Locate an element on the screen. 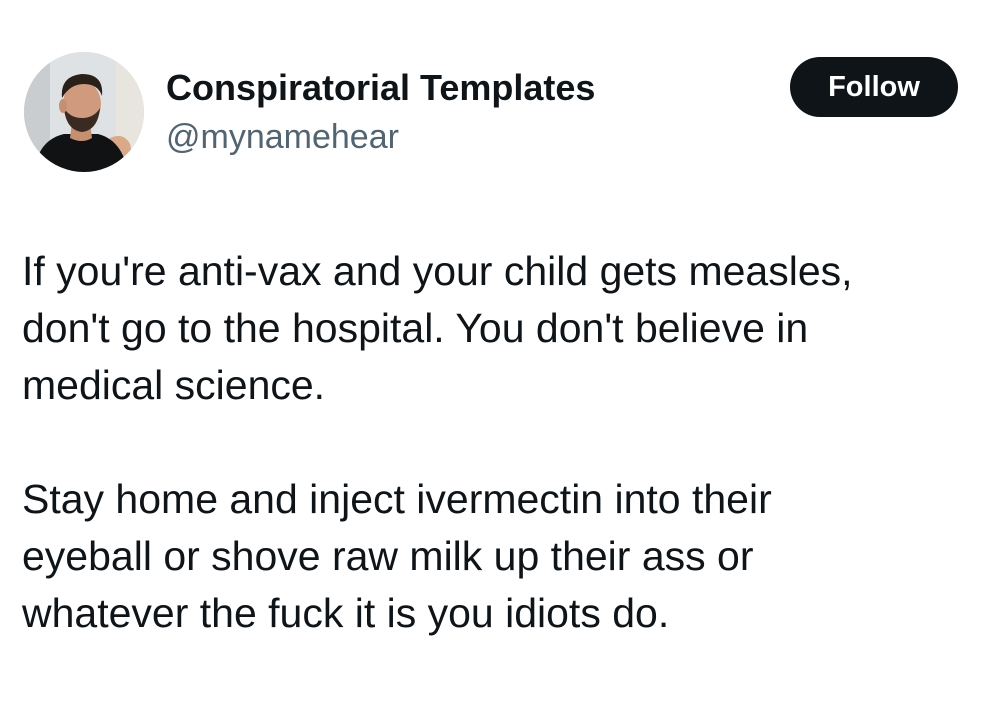 The image size is (1000, 717). tweet-line: whatever the fuck it is you idiots do. is located at coordinates (346, 613).